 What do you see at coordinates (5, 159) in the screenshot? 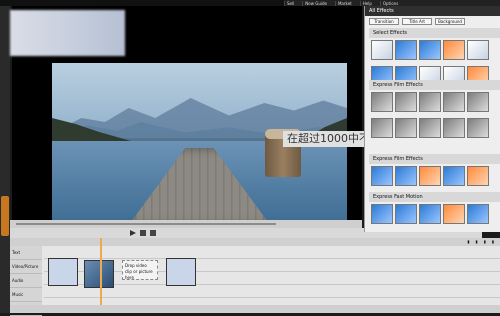
I see `left-panel-strip` at bounding box center [5, 159].